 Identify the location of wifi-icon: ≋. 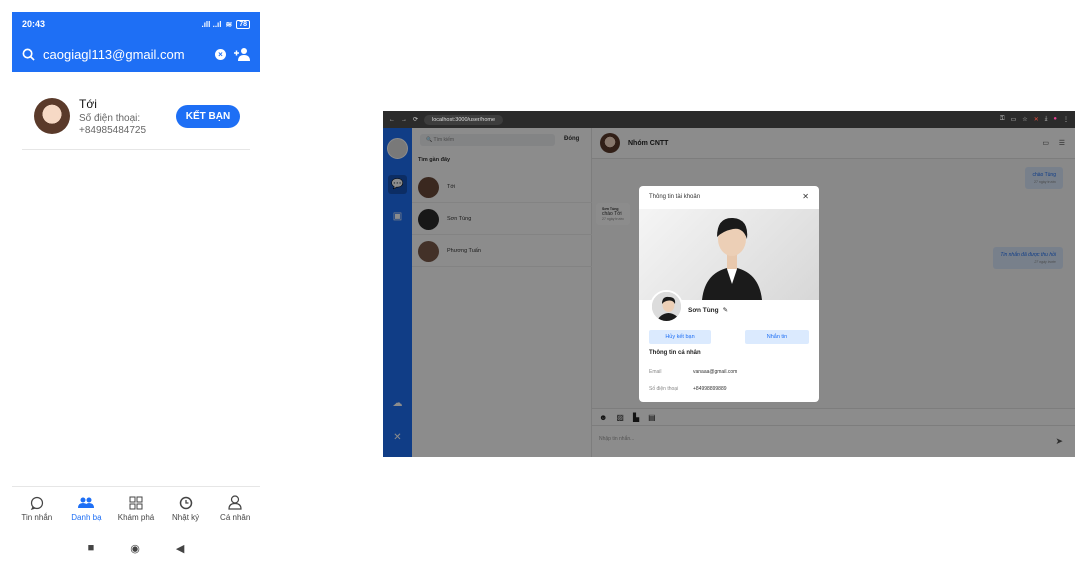
(229, 24).